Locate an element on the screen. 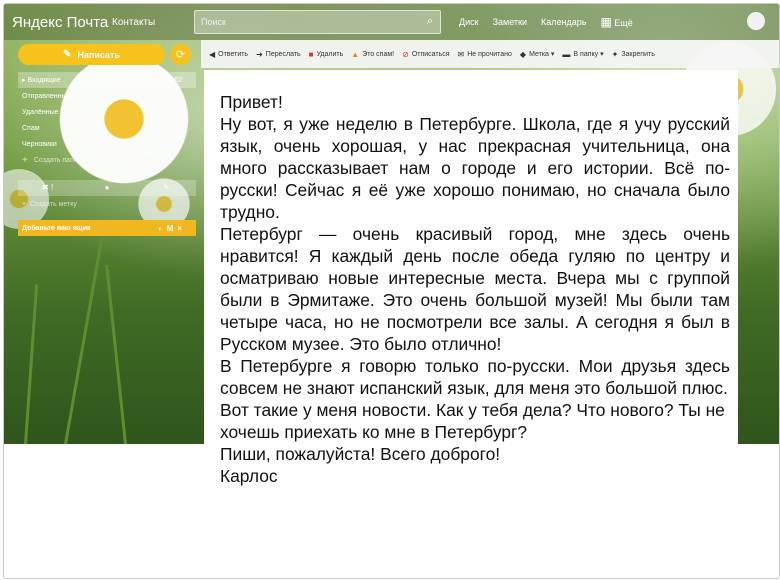 This screenshot has height=580, width=780. grid-icon: ▦ is located at coordinates (606, 22).